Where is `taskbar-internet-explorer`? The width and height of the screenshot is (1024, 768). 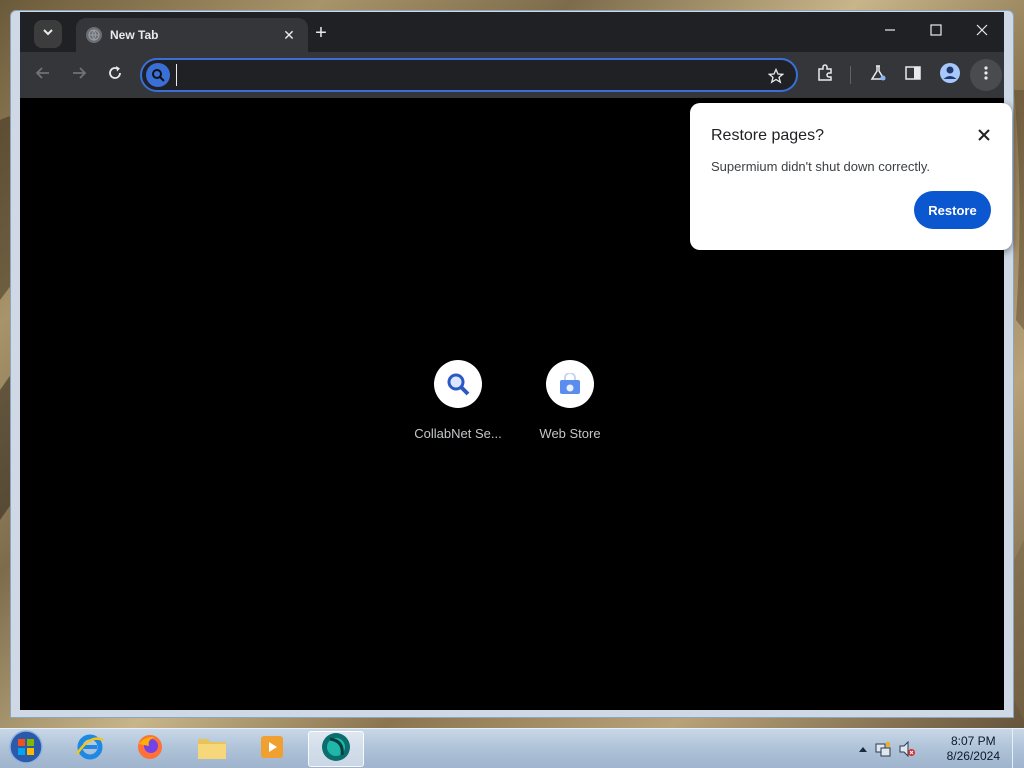
taskbar-internet-explorer is located at coordinates (90, 749).